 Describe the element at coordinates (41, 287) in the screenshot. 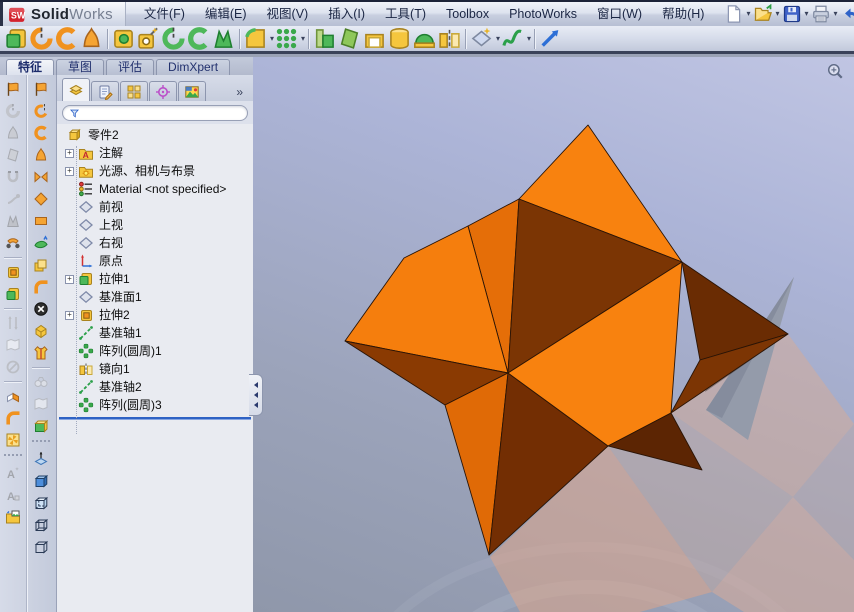

I see `sketched-bend-button` at that location.